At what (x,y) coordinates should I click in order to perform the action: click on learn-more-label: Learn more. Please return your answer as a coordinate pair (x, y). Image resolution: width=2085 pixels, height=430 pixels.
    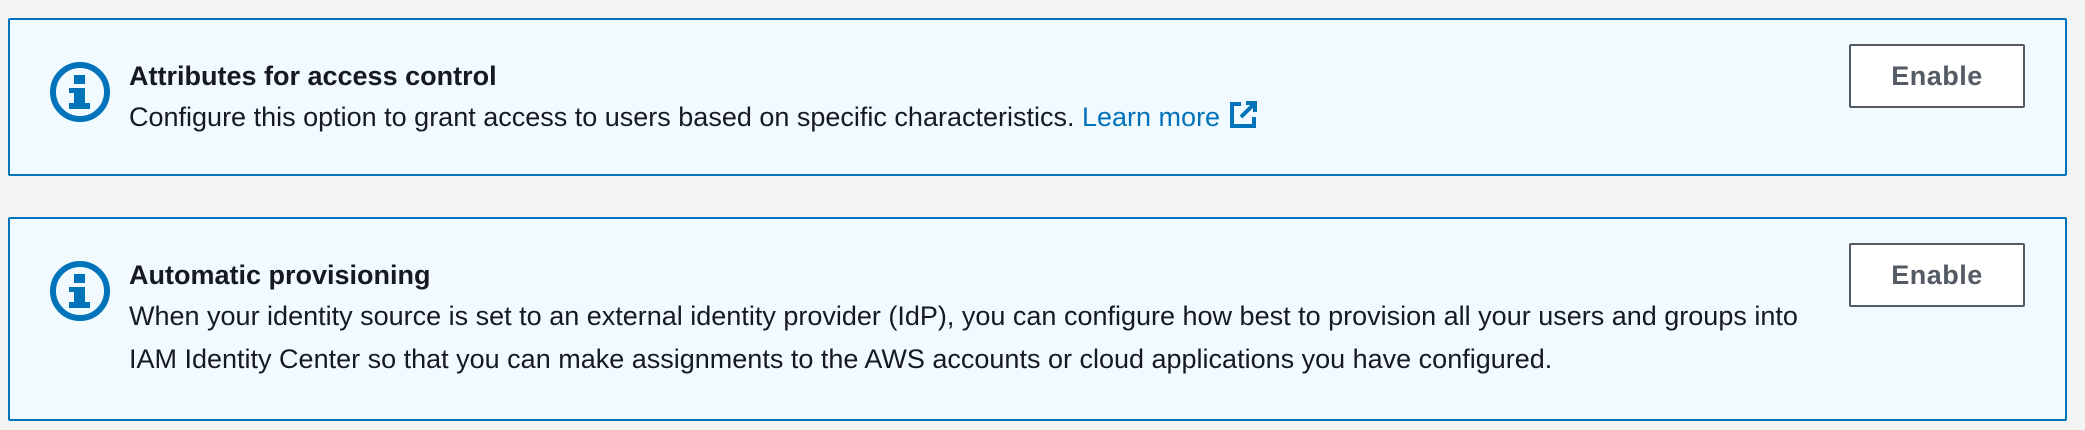
    Looking at the image, I should click on (1151, 117).